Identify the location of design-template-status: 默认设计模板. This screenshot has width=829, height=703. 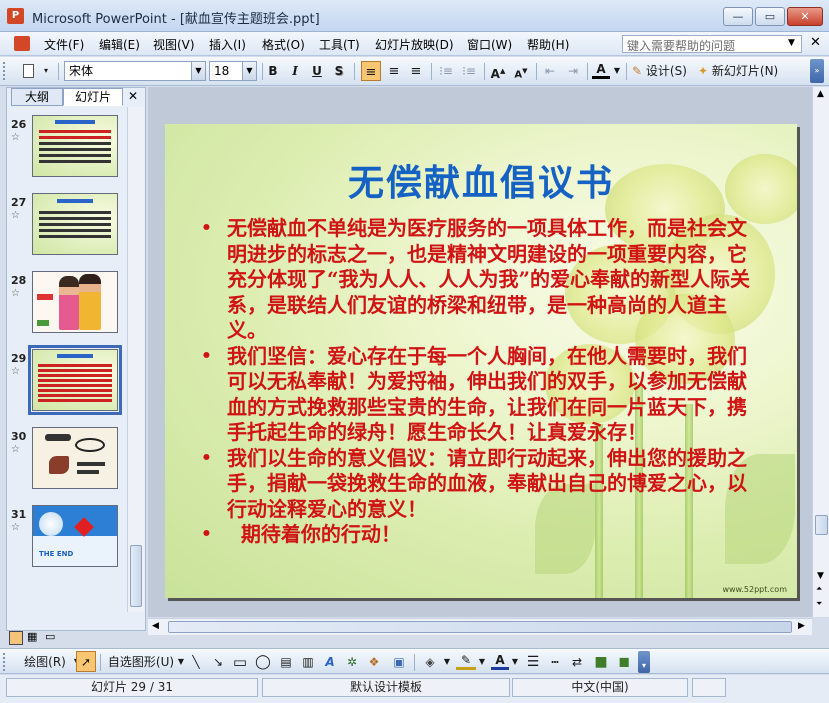
(386, 687).